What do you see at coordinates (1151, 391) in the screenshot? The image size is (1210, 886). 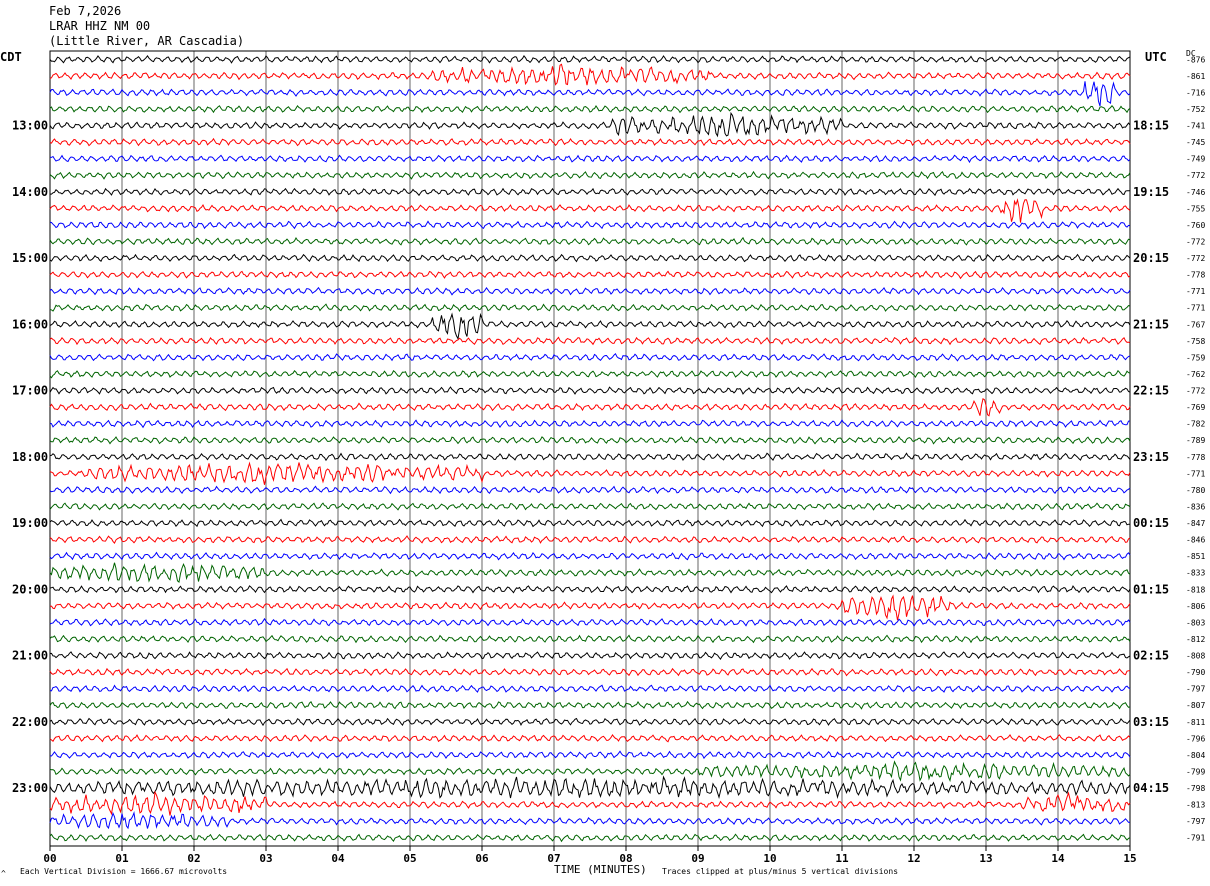 I see `right-time-label: 22:15` at bounding box center [1151, 391].